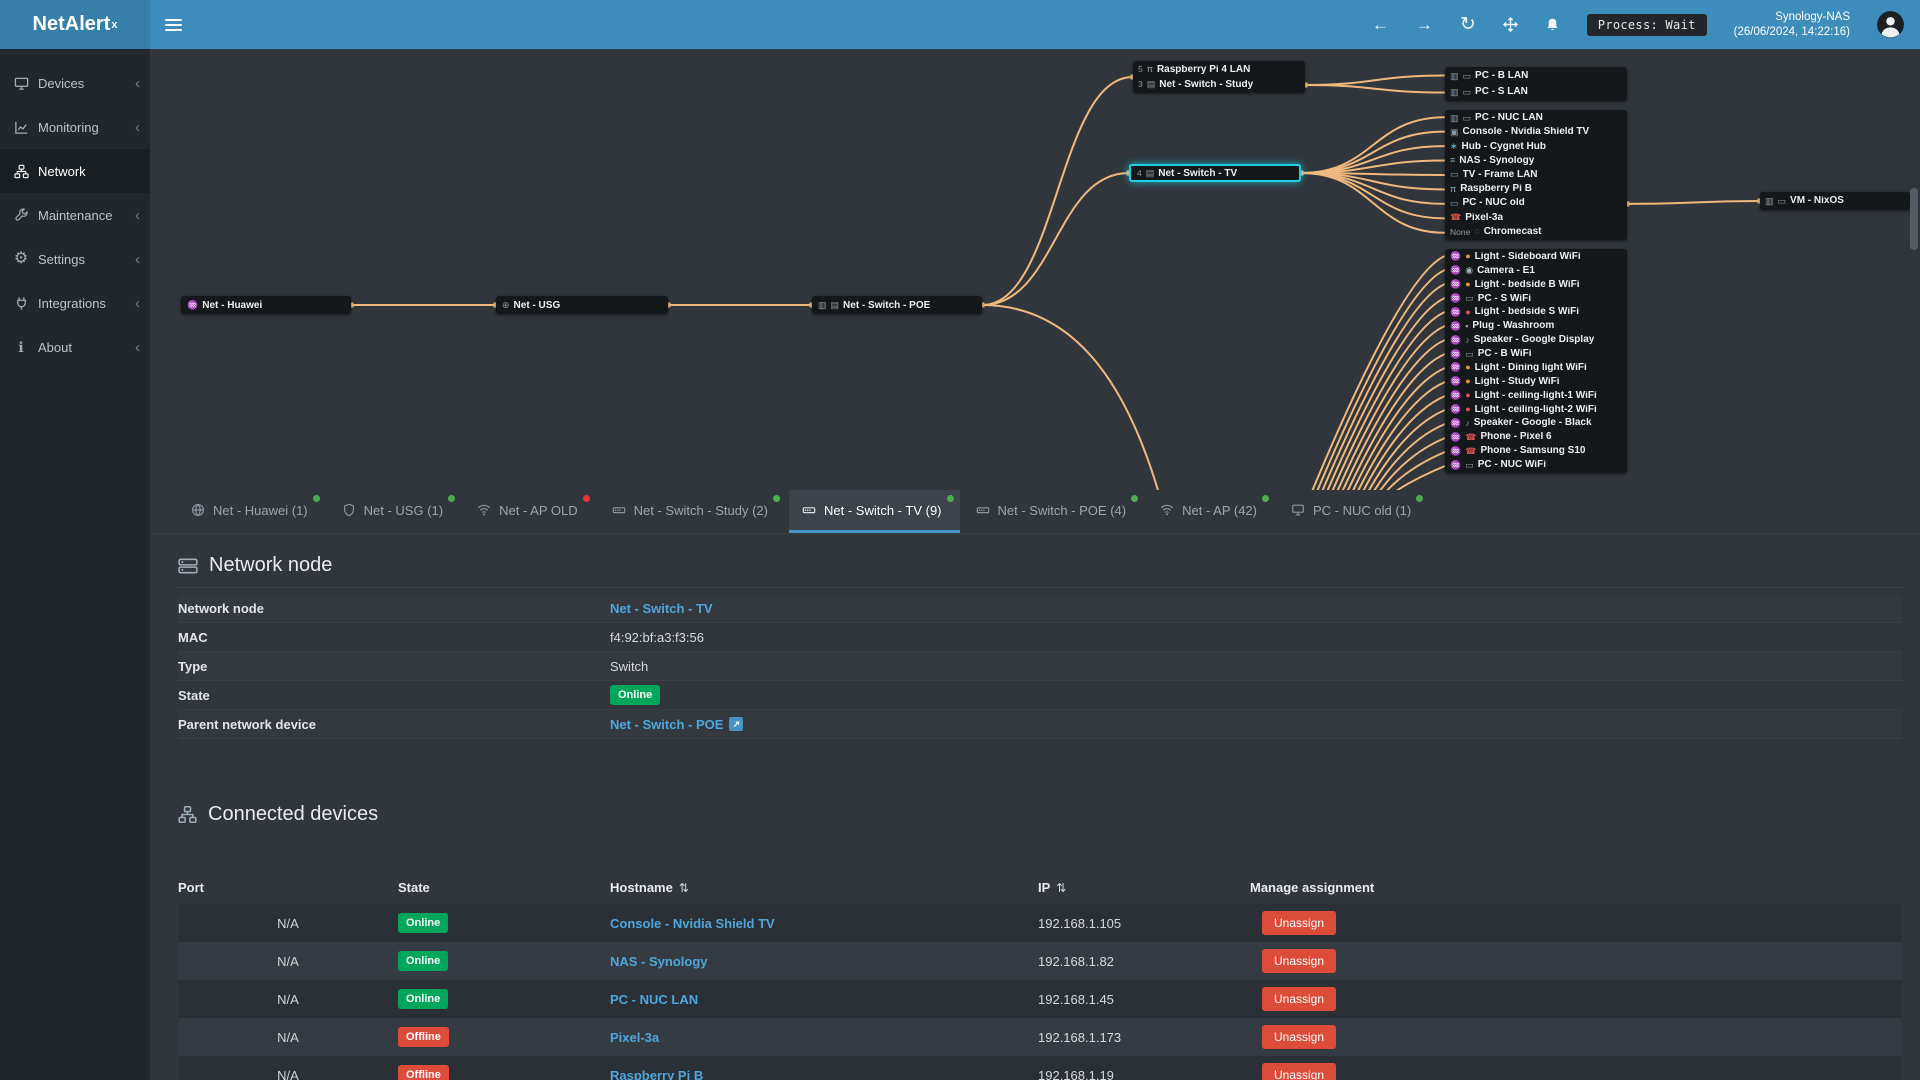 The height and width of the screenshot is (1080, 1920). What do you see at coordinates (75, 24) in the screenshot?
I see `brand-logo: NetAlert x` at bounding box center [75, 24].